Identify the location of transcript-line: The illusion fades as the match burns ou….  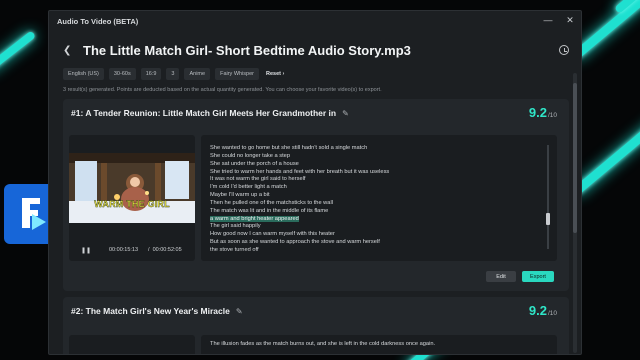
(323, 344).